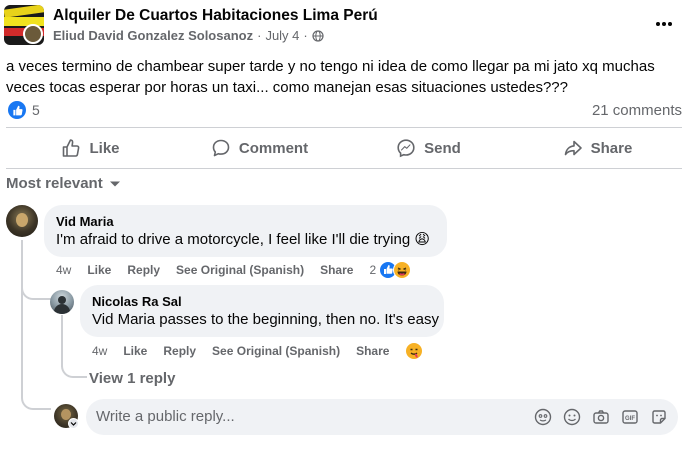 Image resolution: width=685 pixels, height=449 pixels. Describe the element at coordinates (17, 110) in the screenshot. I see `like-reaction-icon` at that location.